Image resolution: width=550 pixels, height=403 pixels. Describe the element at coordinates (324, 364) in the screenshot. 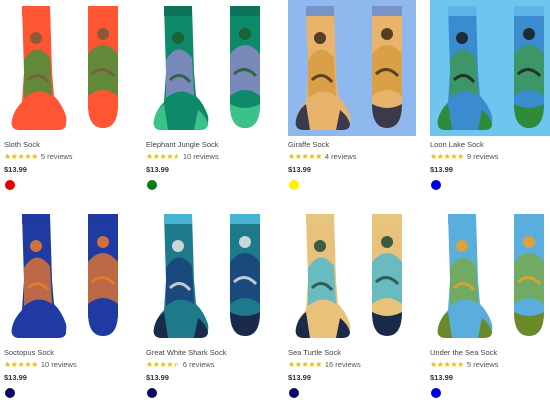

I see `product-rating: ★★★★★ ★★★★★ 16 reviews` at that location.